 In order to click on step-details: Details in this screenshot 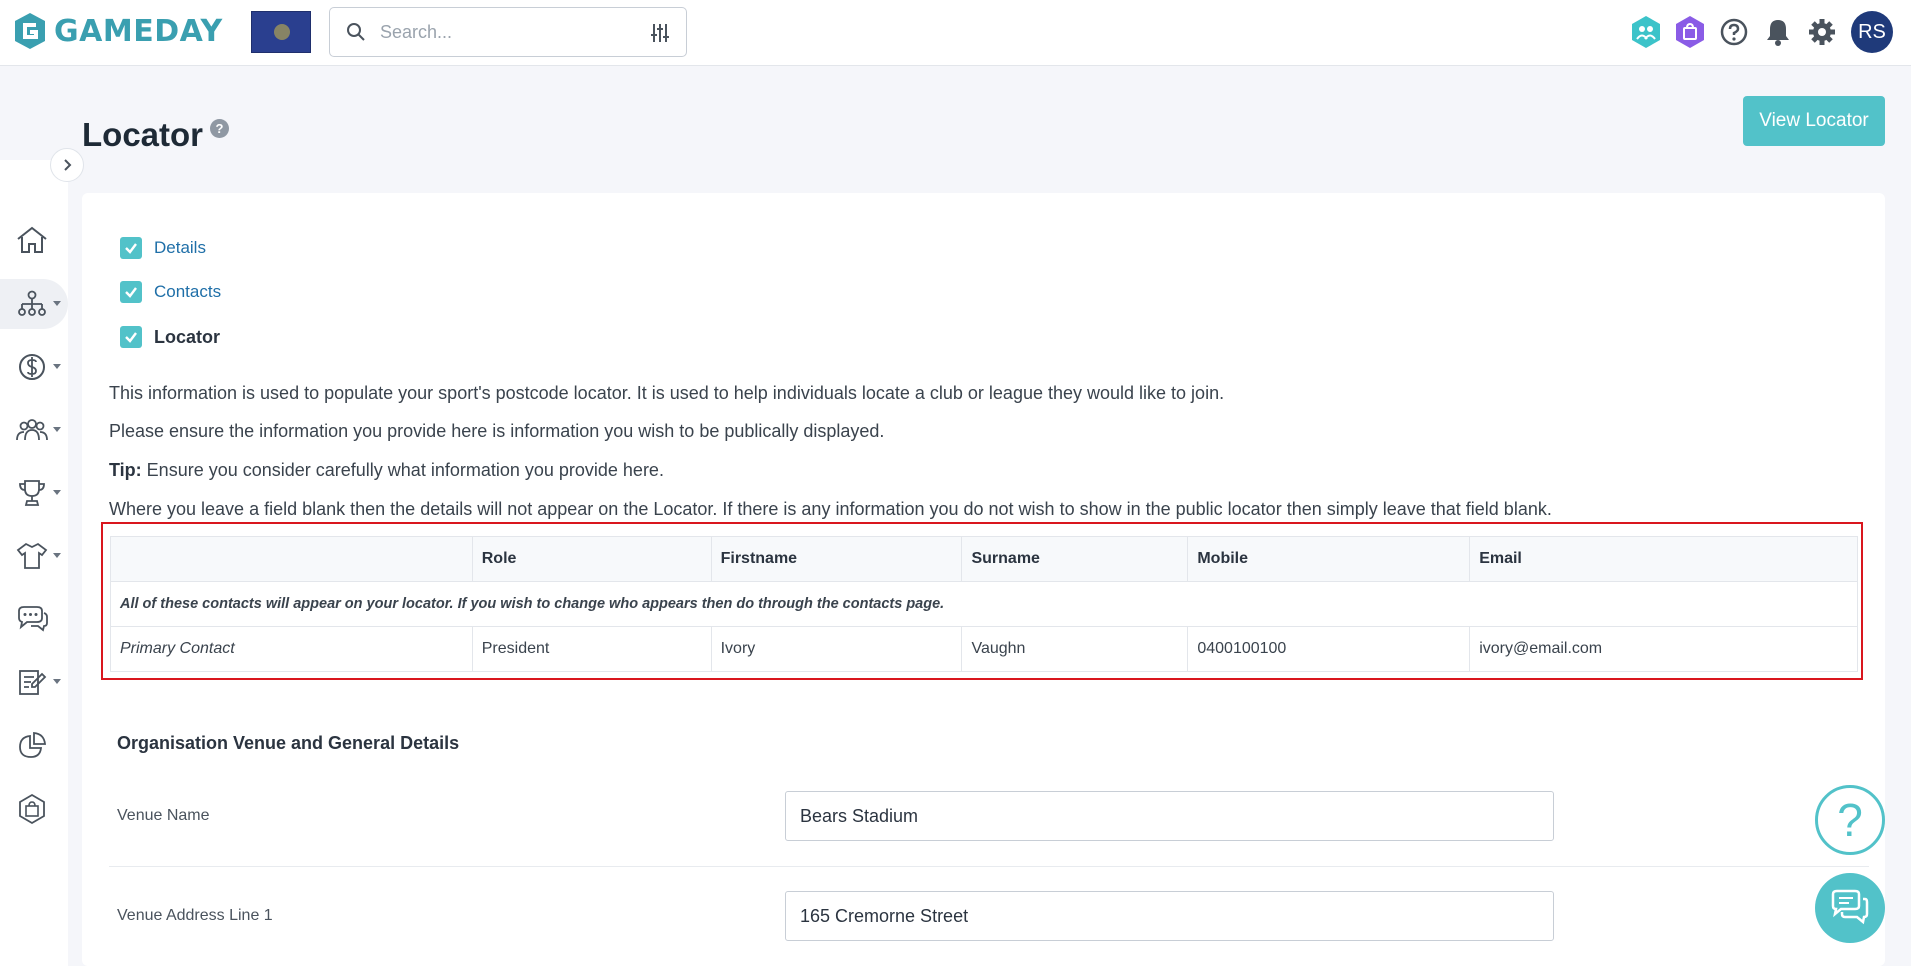, I will do `click(163, 248)`.